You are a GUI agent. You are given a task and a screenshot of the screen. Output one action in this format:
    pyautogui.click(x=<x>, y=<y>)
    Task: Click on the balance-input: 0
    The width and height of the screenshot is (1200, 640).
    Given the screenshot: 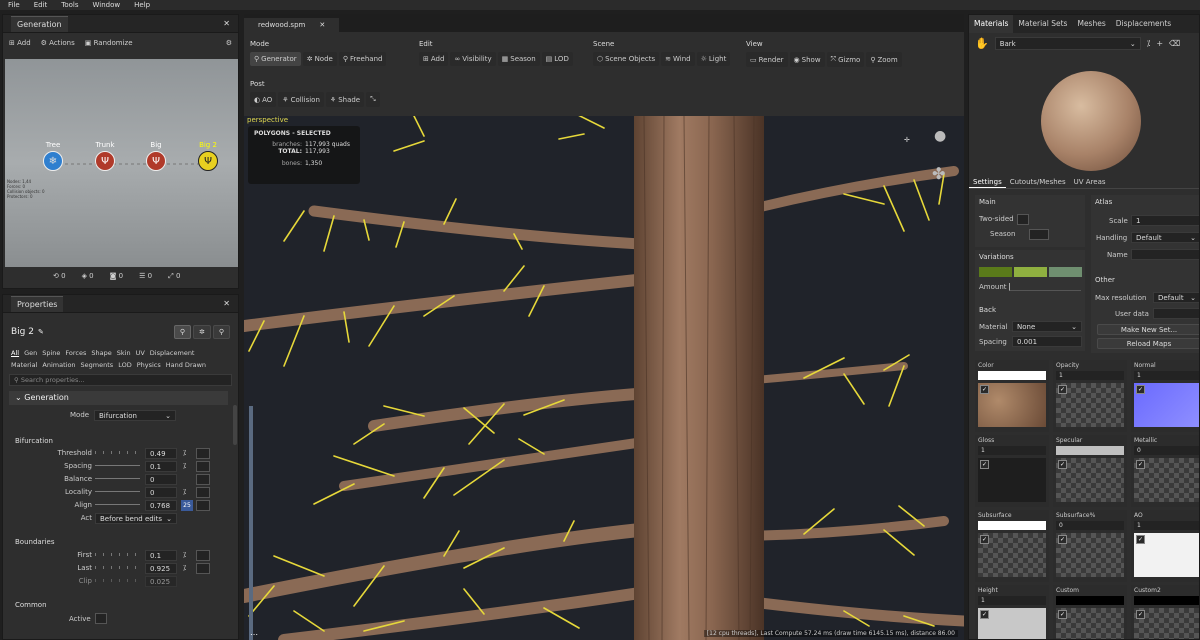 What is the action you would take?
    pyautogui.click(x=161, y=479)
    